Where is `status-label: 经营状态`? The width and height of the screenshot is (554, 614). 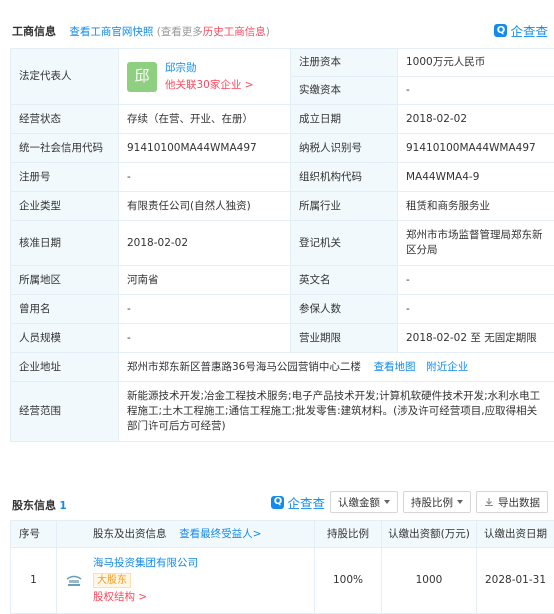 status-label: 经营状态 is located at coordinates (64, 119).